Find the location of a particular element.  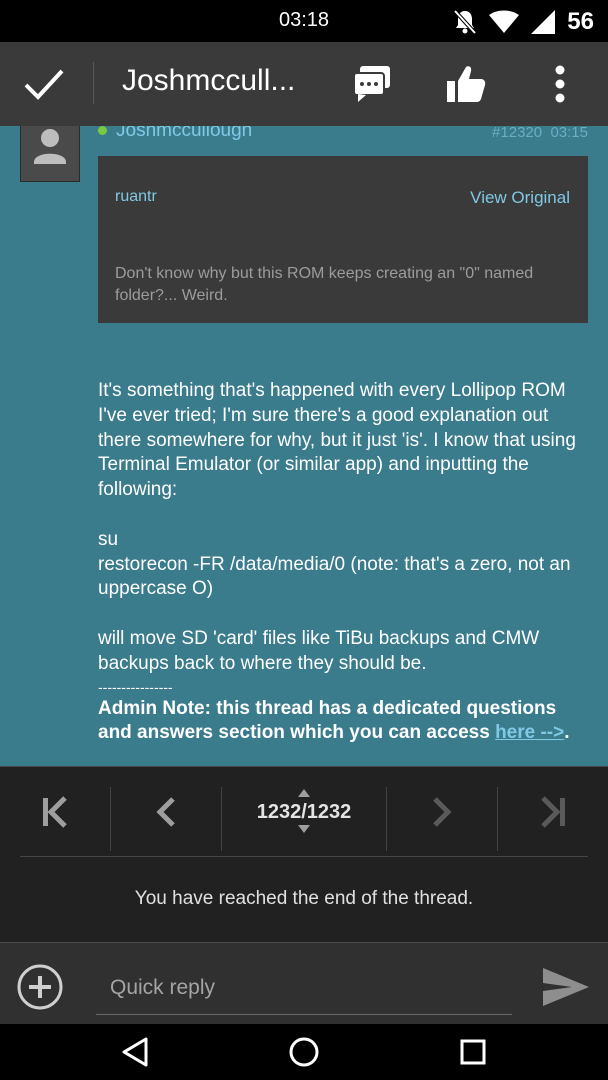

thumbs-up-icon is located at coordinates (466, 84).